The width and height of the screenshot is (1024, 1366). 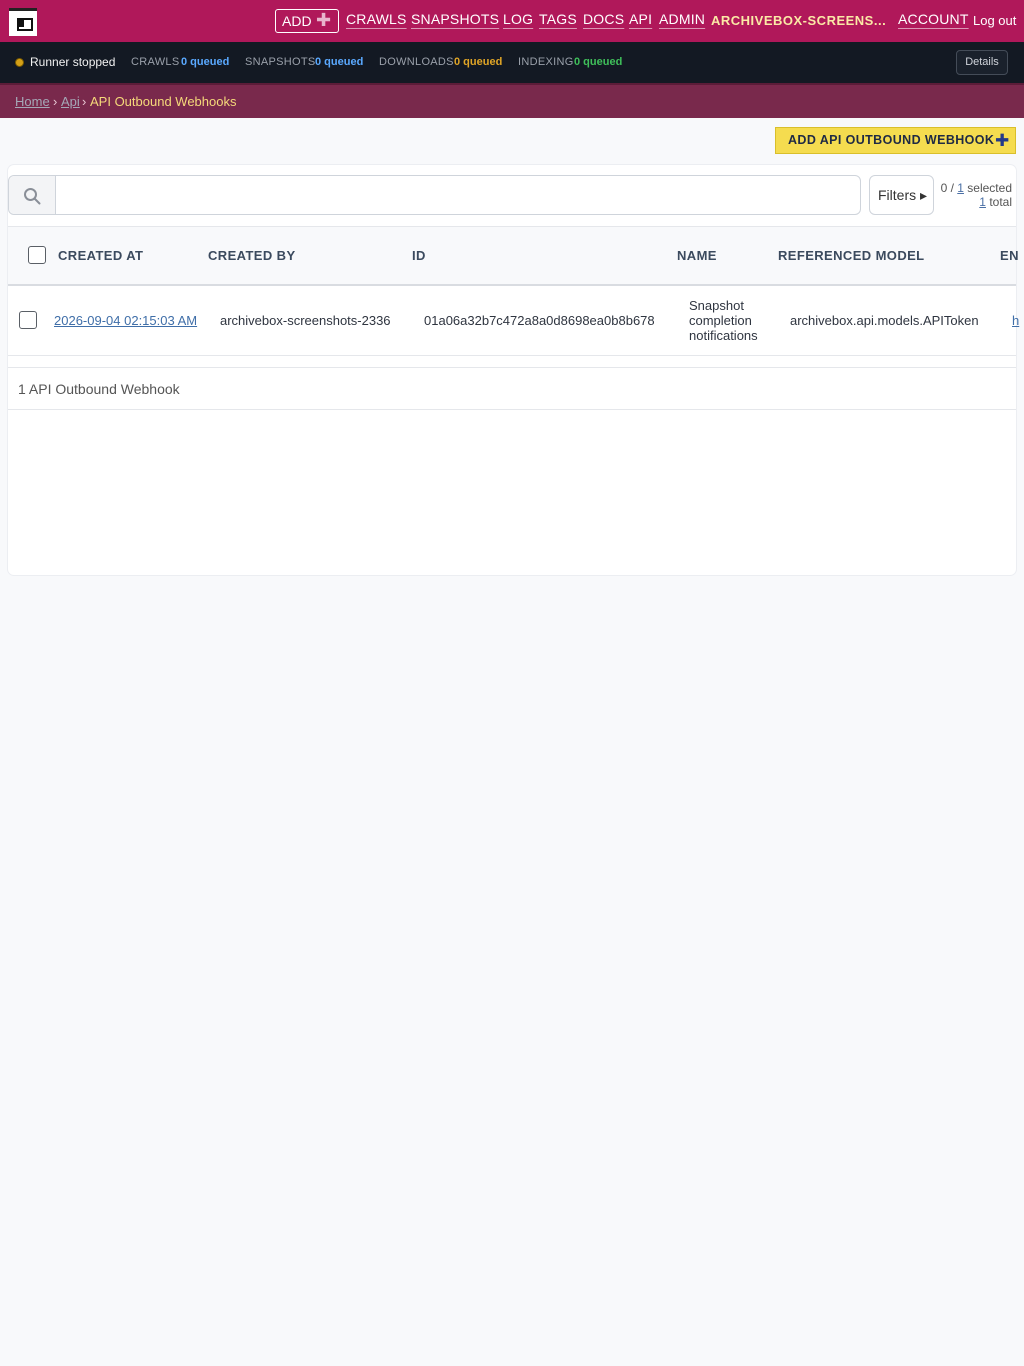 What do you see at coordinates (339, 62) in the screenshot?
I see `queue-value-snapshots: 0 queued` at bounding box center [339, 62].